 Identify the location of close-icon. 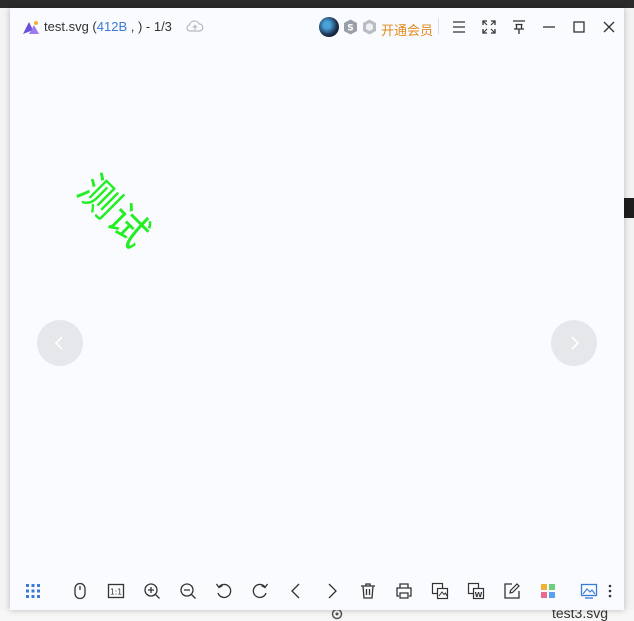
(609, 27).